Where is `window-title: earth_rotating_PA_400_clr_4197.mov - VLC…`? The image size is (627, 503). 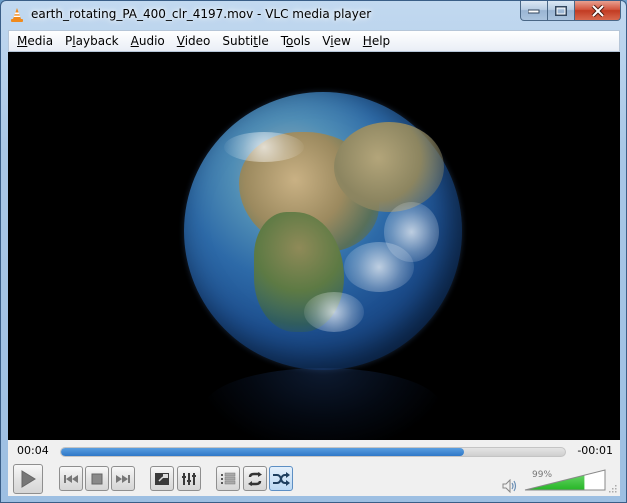
window-title: earth_rotating_PA_400_clr_4197.mov - VLC… is located at coordinates (201, 14).